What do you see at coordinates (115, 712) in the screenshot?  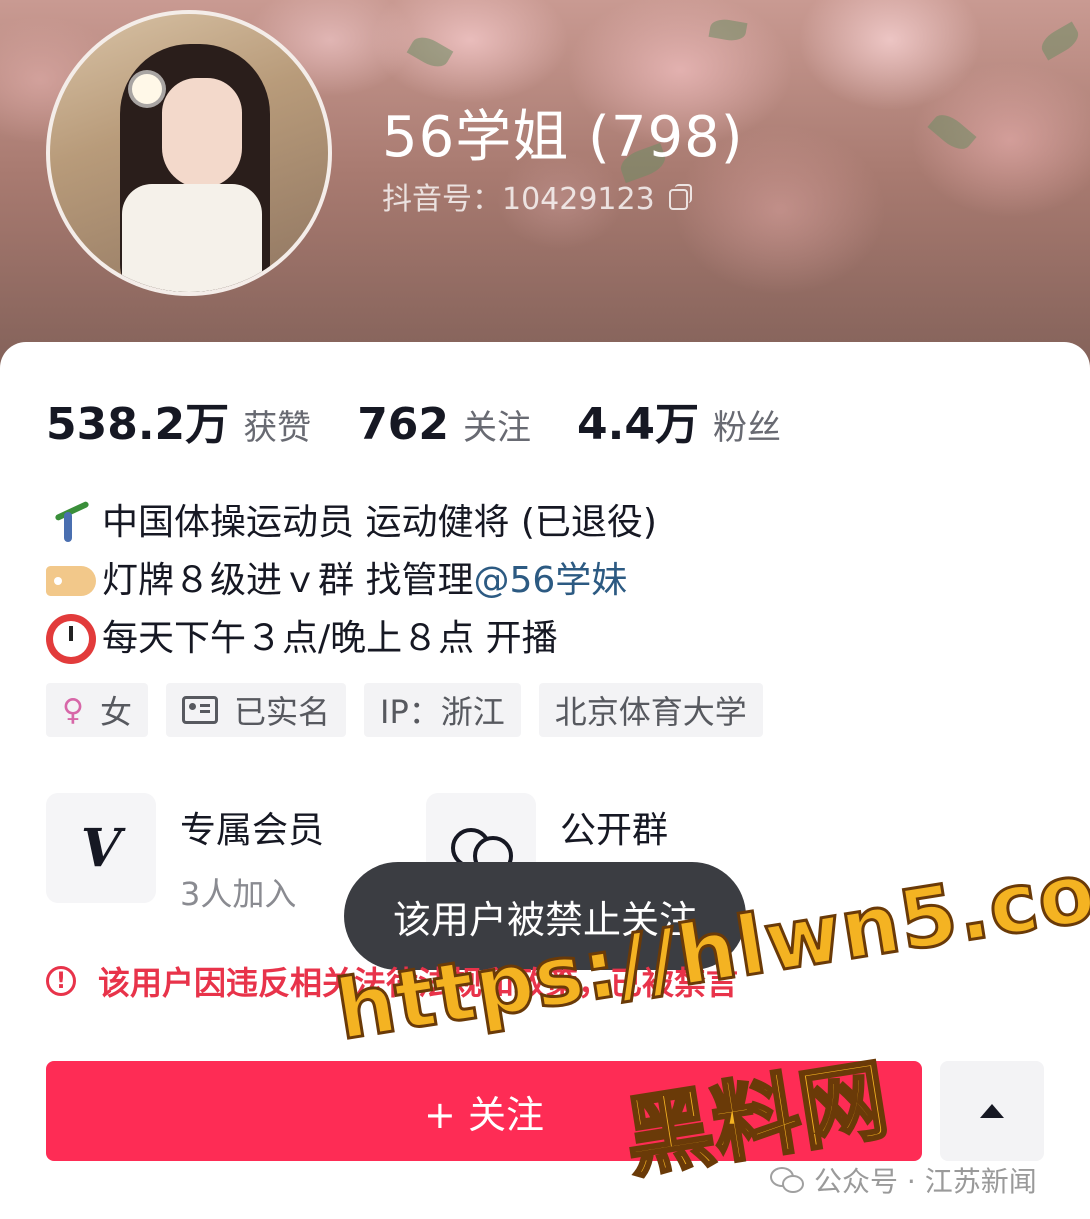 I see `gender-text: 女` at bounding box center [115, 712].